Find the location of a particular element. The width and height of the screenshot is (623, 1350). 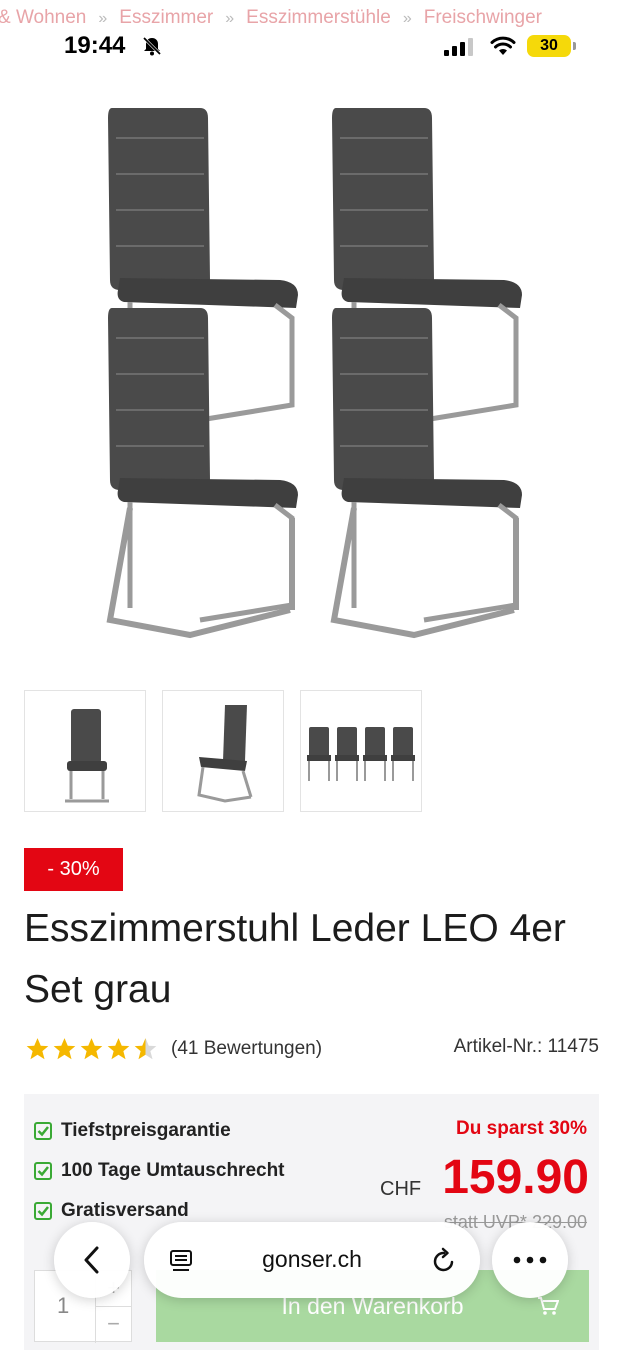

current-price: 159.90 is located at coordinates (515, 1177).